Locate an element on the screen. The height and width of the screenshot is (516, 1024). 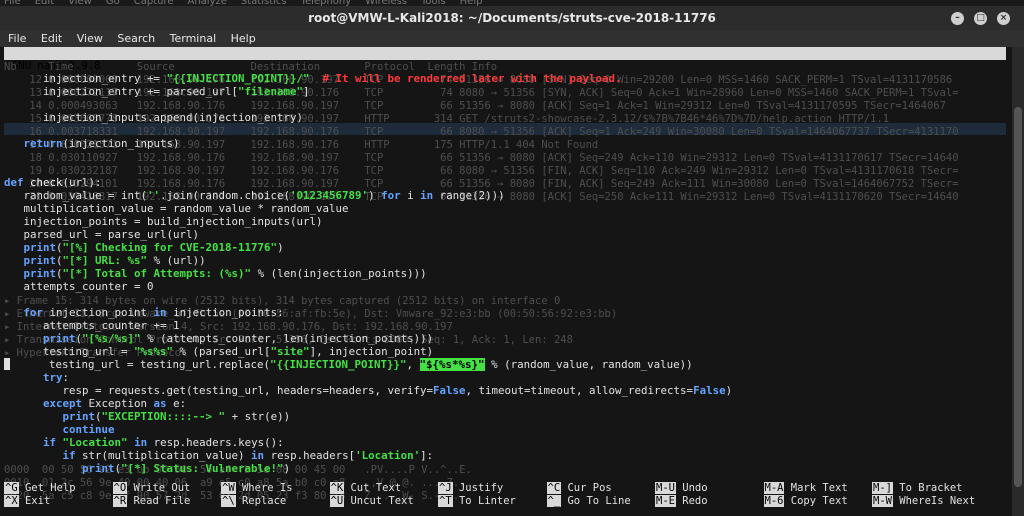
shortcut-item: ^C Cur Pos is located at coordinates (579, 488).